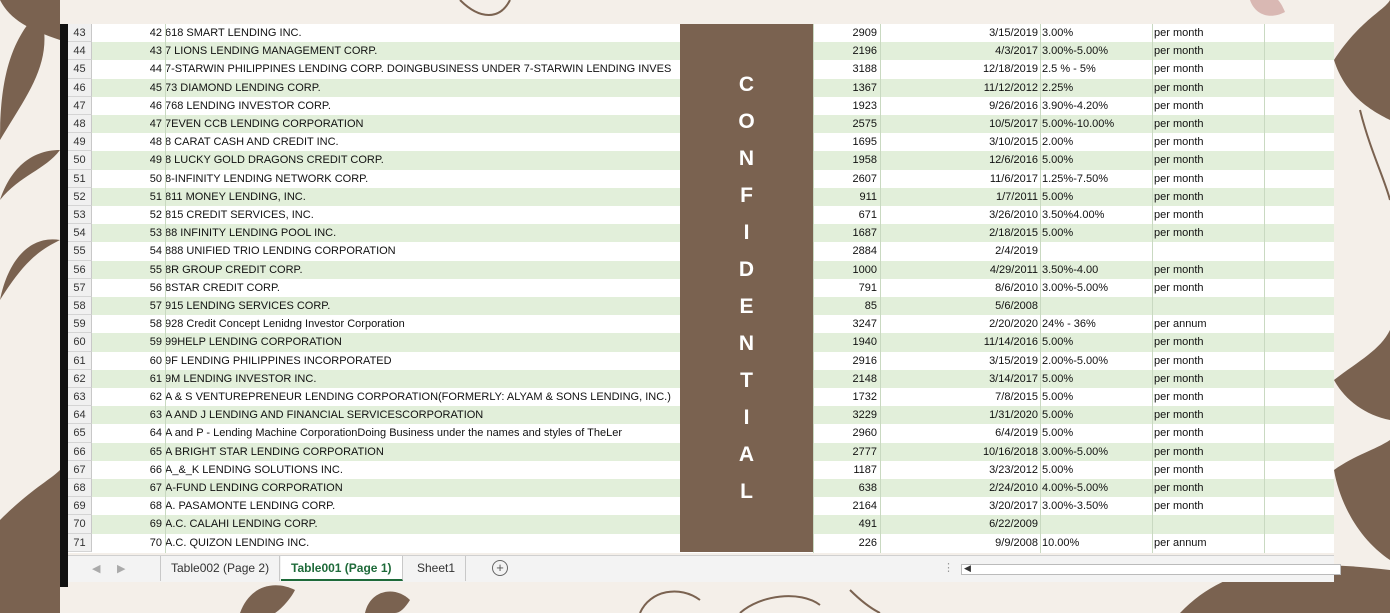 The image size is (1390, 613). I want to click on code-cell: 911, so click(845, 197).